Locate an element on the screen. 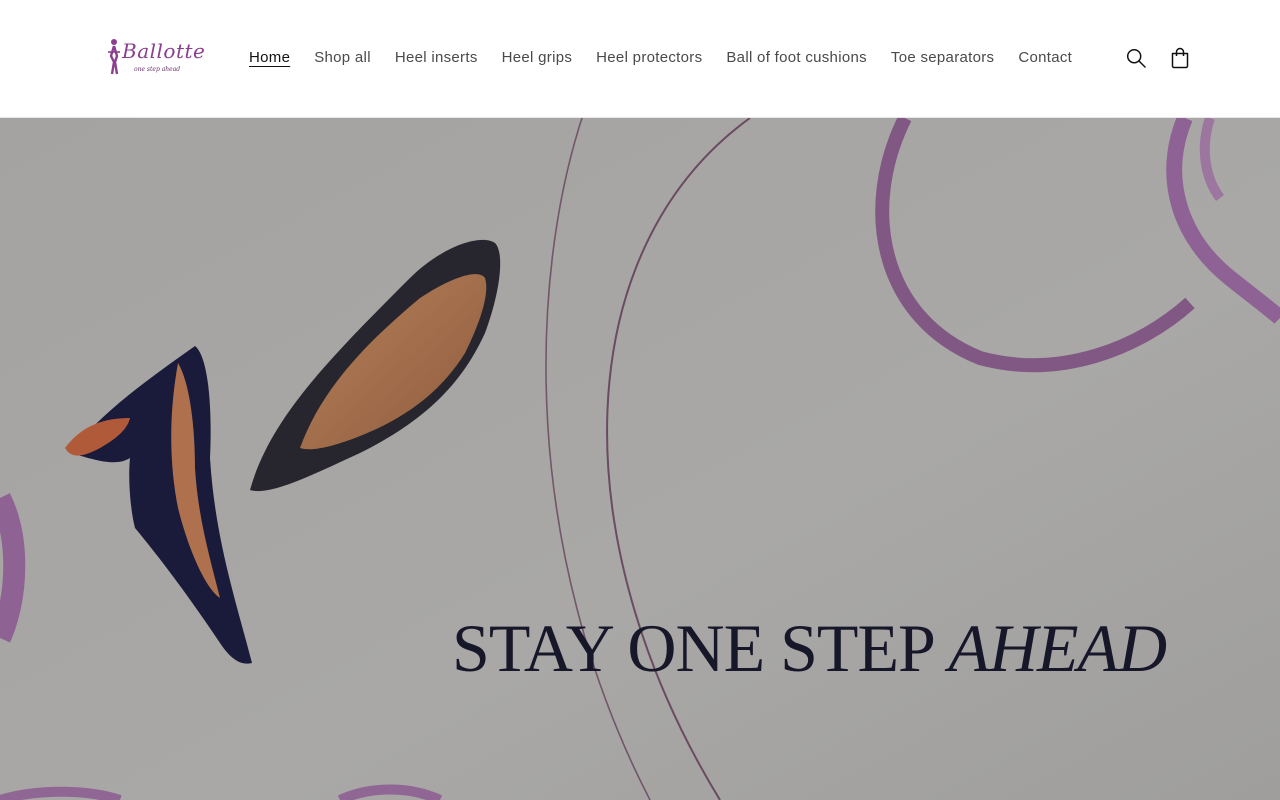  brand-name: Ballotte is located at coordinates (164, 51).